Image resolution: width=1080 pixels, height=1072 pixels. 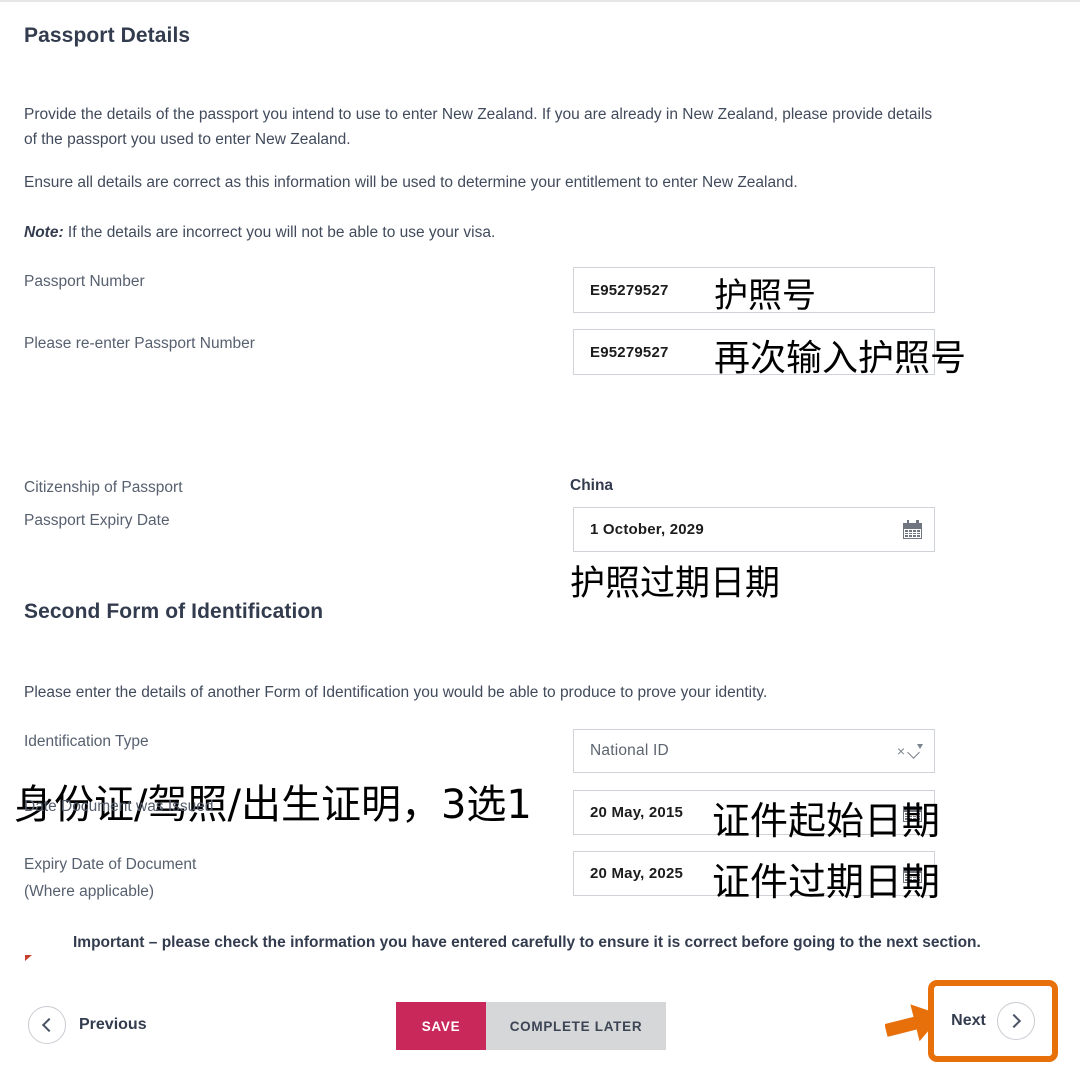 I want to click on chevron-left-icon, so click(x=47, y=1025).